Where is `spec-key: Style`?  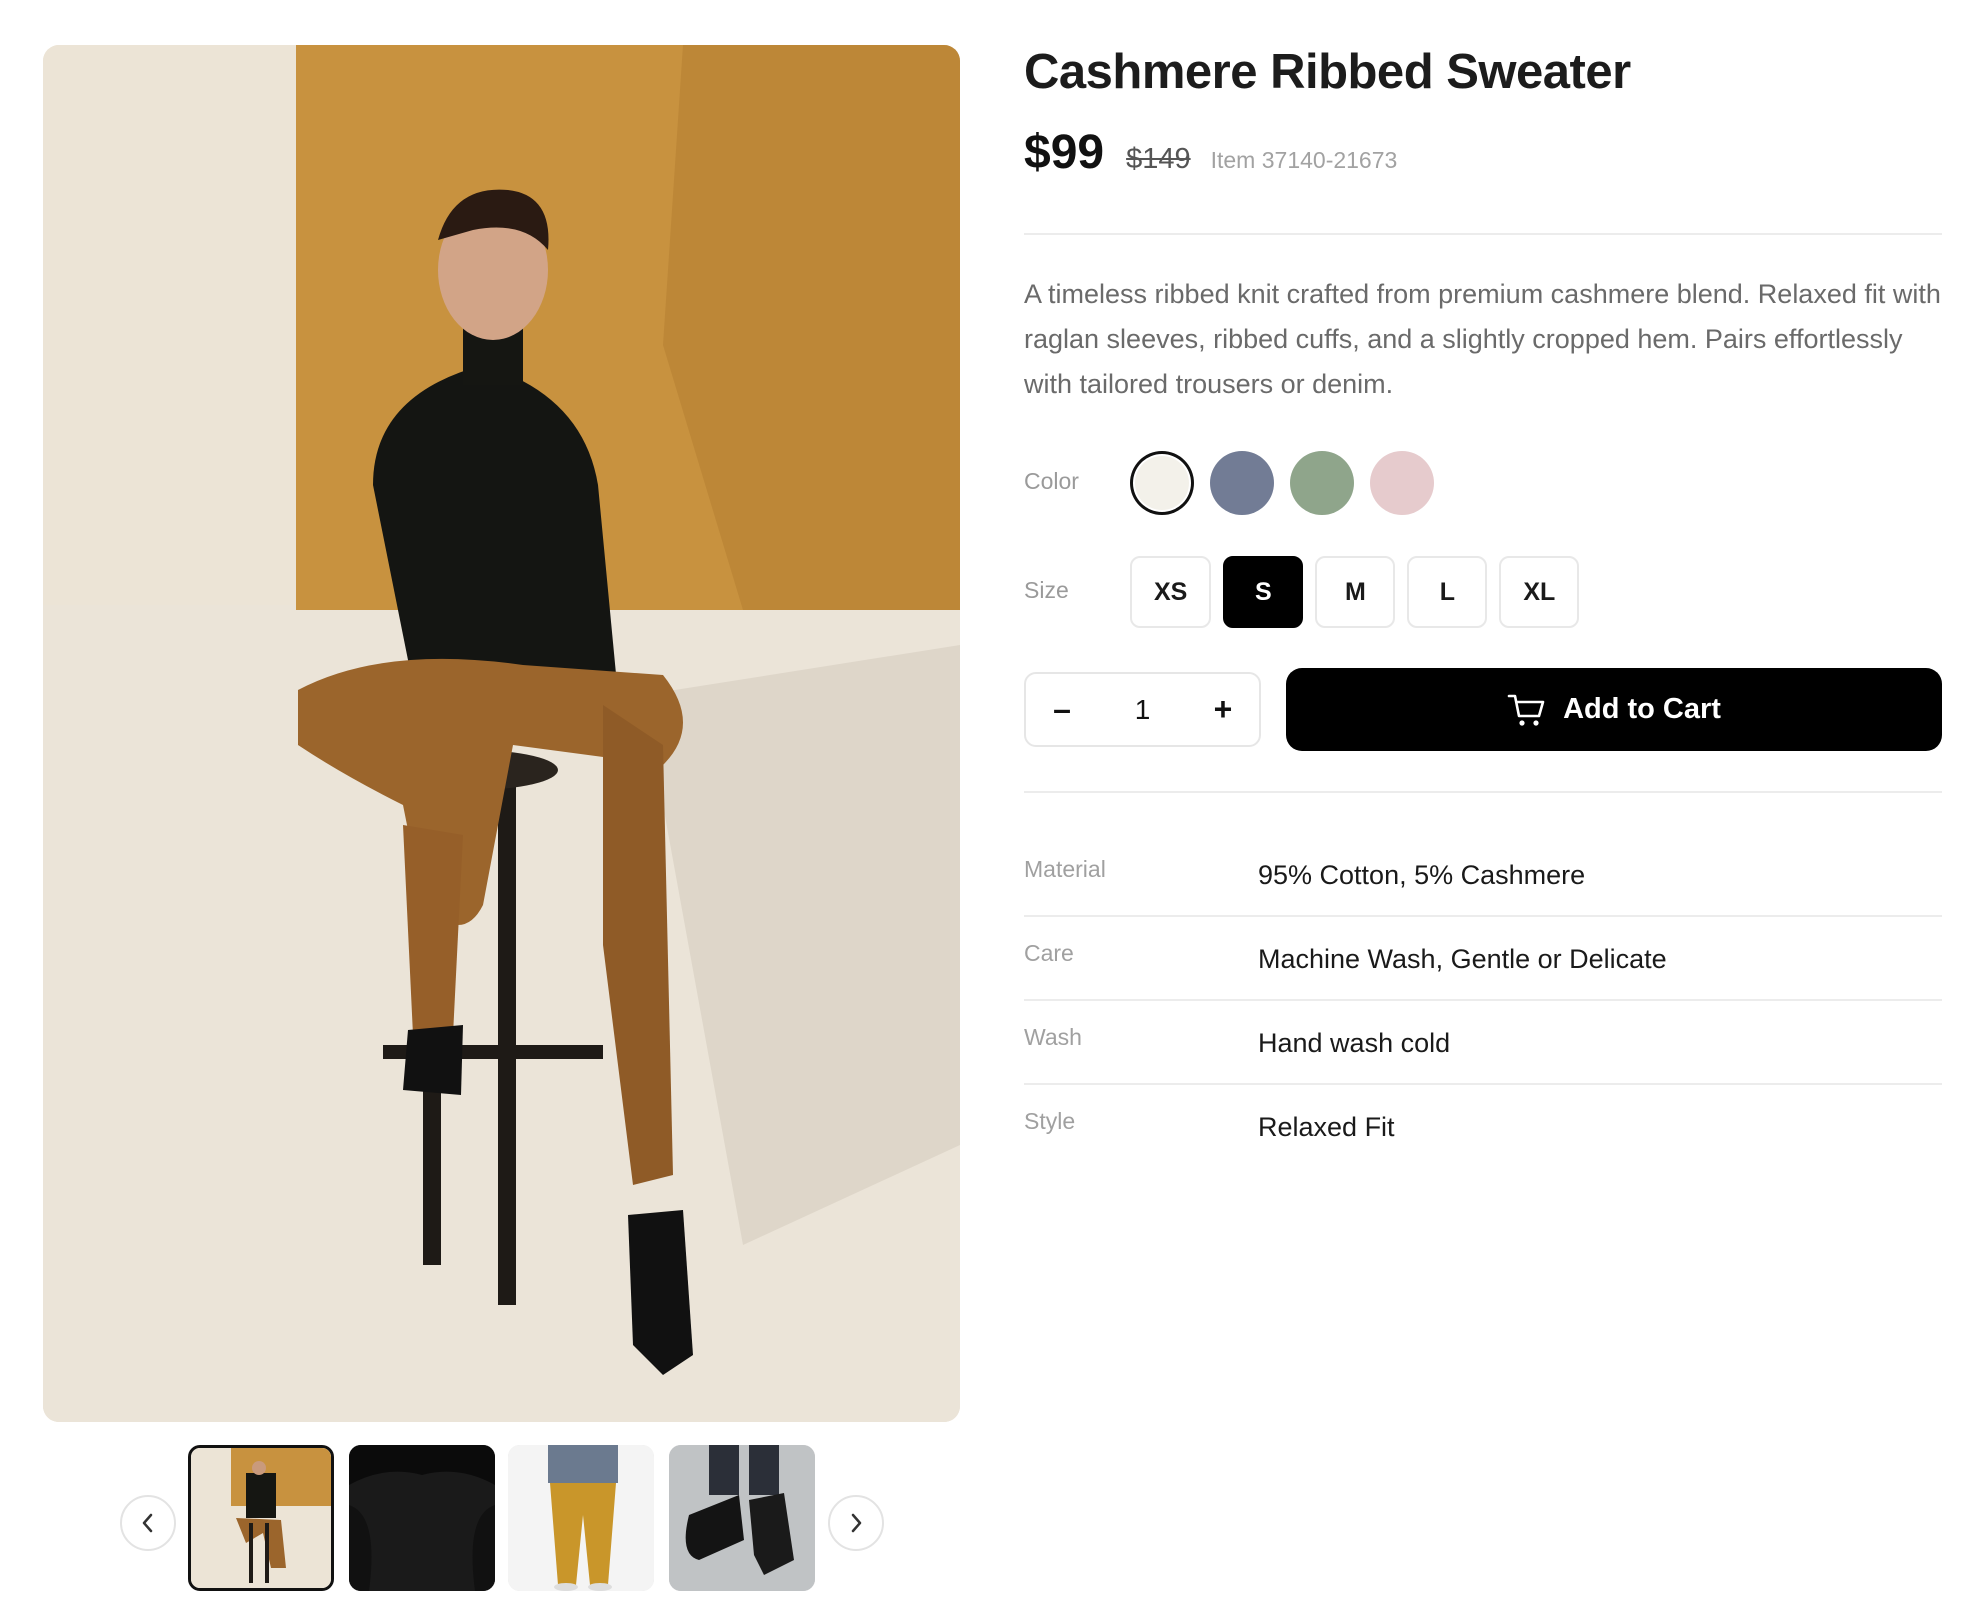 spec-key: Style is located at coordinates (1050, 1121).